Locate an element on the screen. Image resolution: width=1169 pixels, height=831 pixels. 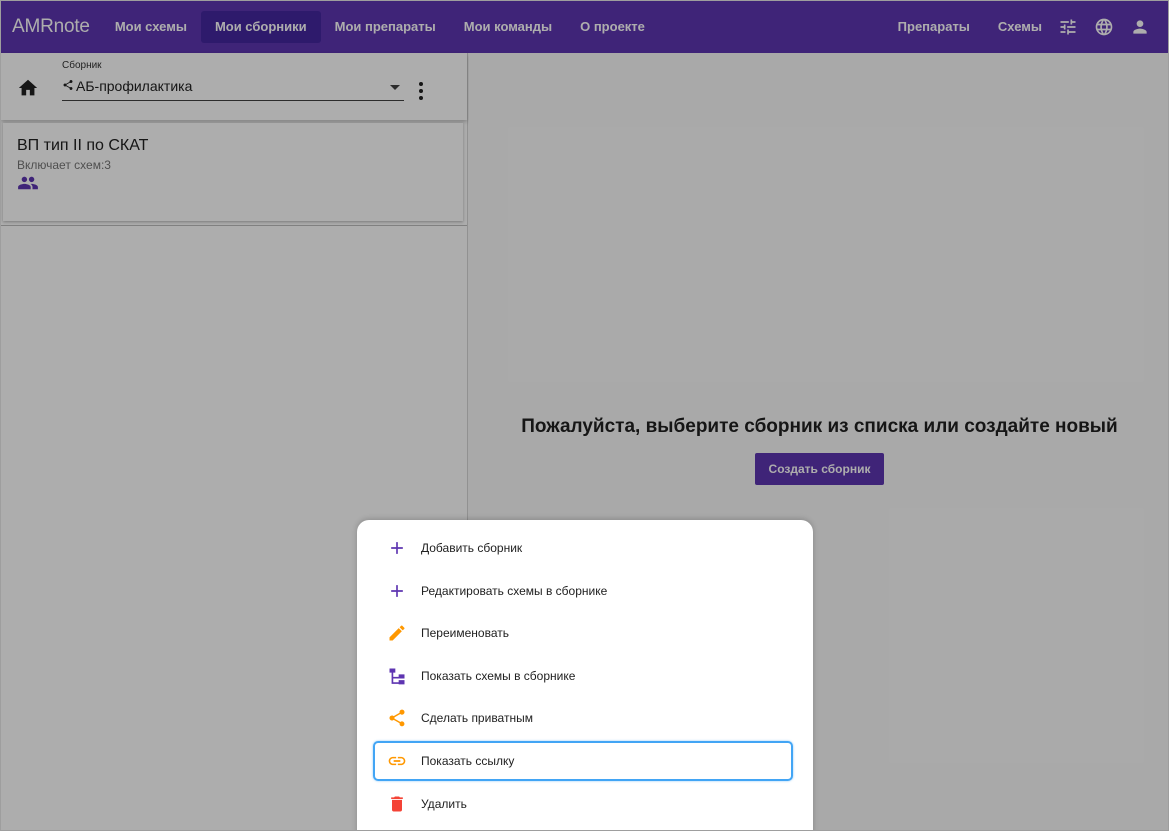
menu-item-label: Сделать приватным is located at coordinates (477, 718).